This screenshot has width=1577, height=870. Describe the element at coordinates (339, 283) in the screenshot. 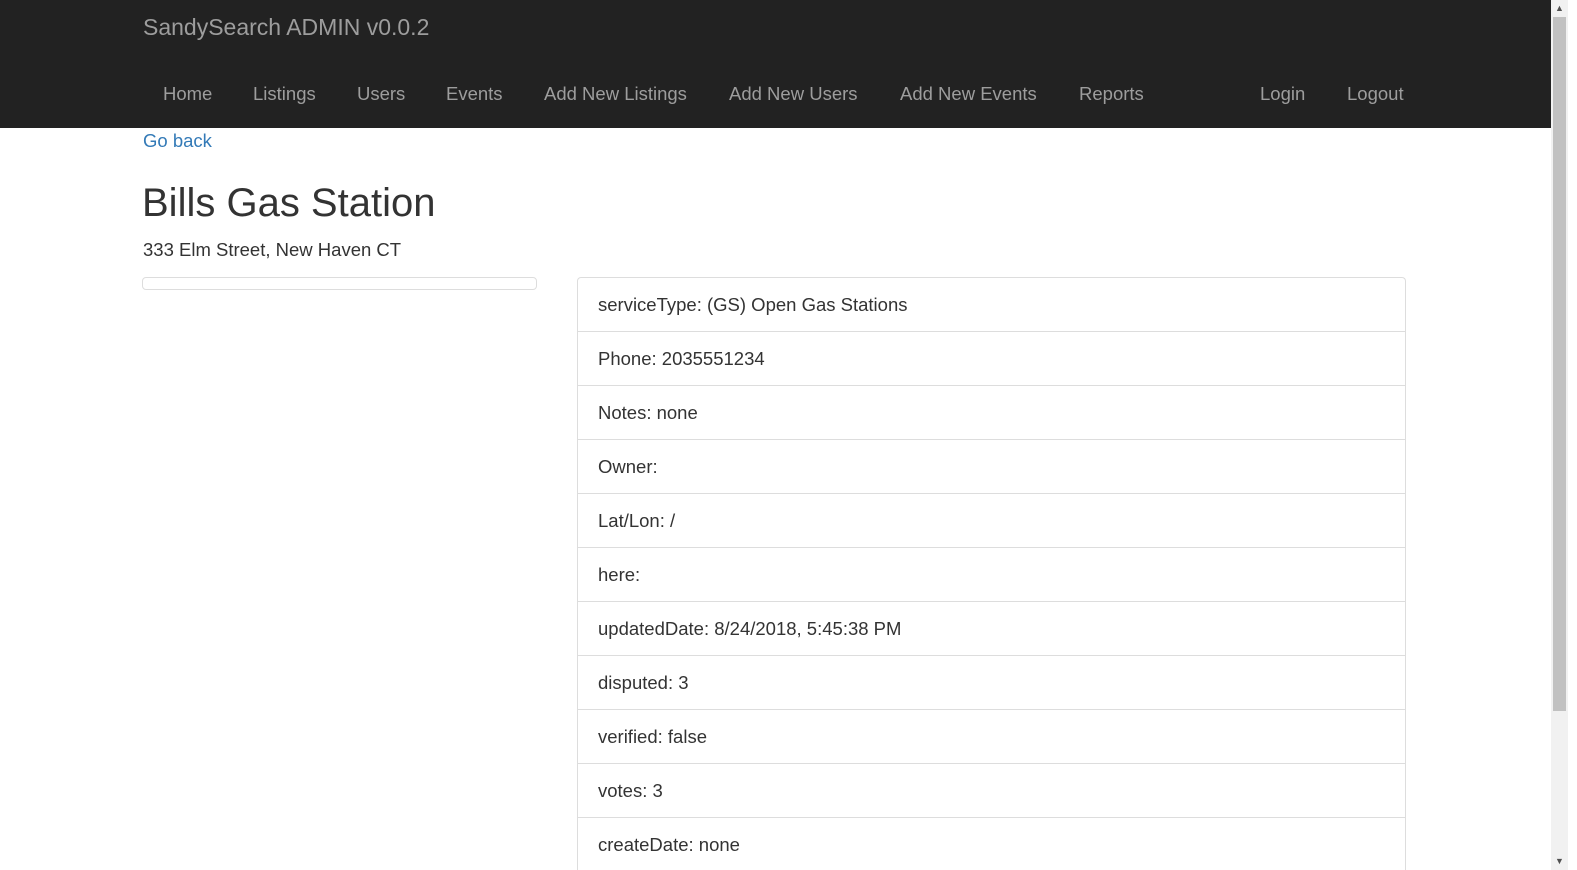

I see `left-panel` at that location.